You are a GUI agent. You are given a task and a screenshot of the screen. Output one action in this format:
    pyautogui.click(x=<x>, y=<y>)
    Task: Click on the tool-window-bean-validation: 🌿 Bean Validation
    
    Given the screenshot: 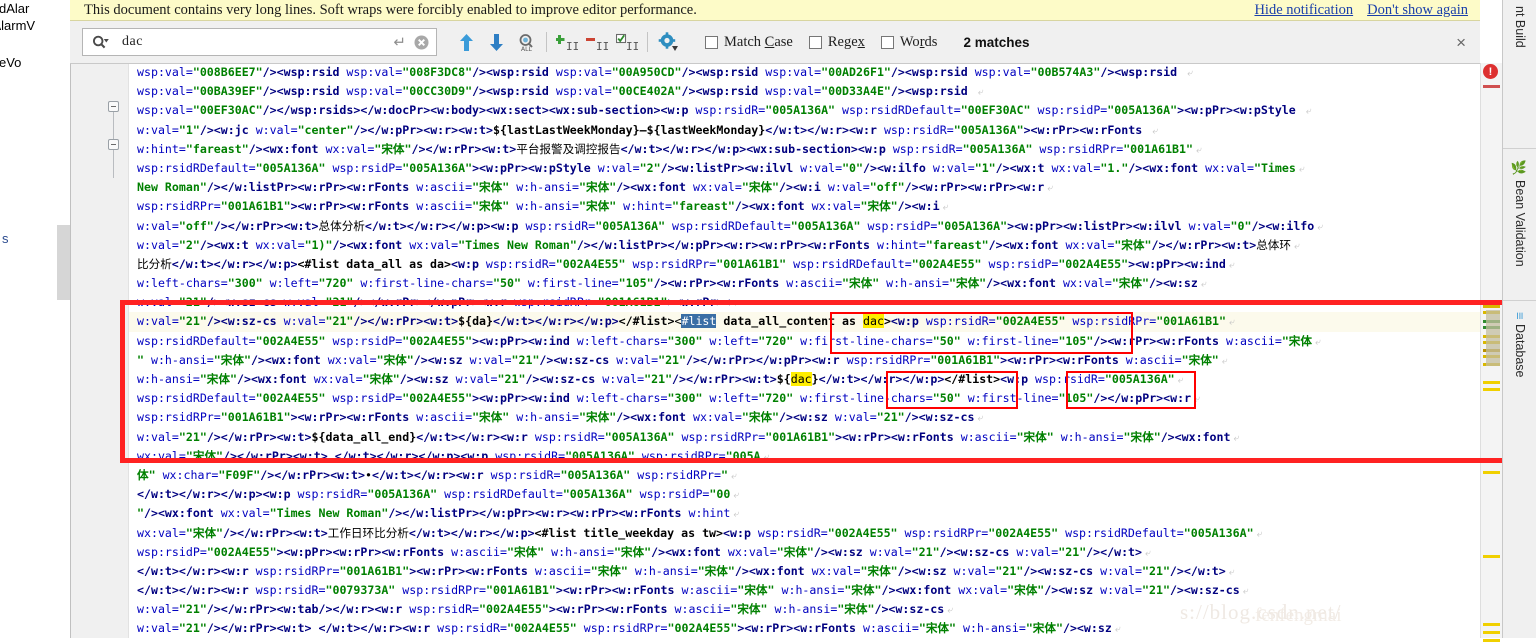 What is the action you would take?
    pyautogui.click(x=1519, y=213)
    